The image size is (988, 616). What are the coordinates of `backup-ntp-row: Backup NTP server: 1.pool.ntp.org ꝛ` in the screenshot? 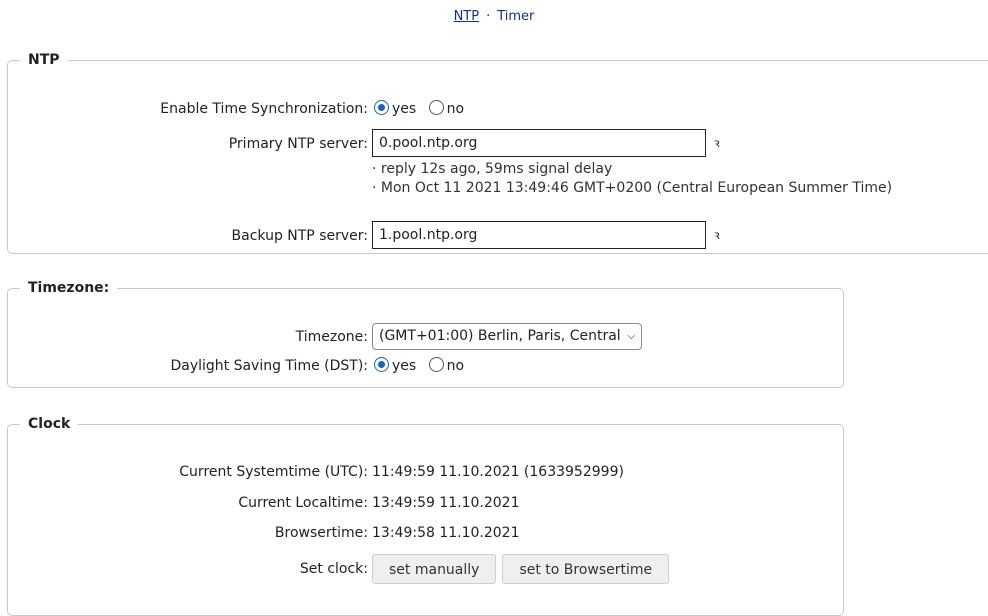 It's located at (498, 236).